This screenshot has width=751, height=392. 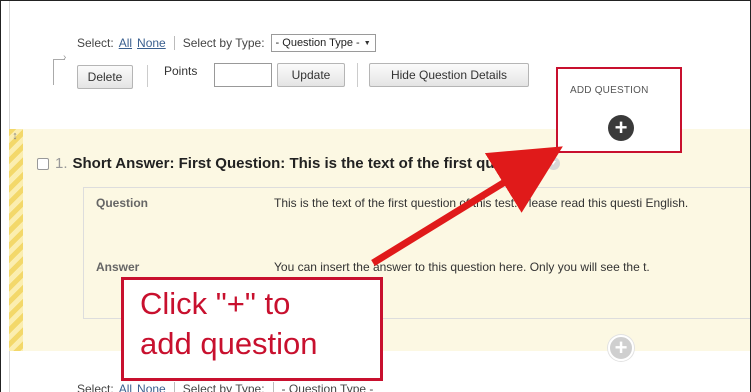 What do you see at coordinates (118, 267) in the screenshot?
I see `answer-label: Answer` at bounding box center [118, 267].